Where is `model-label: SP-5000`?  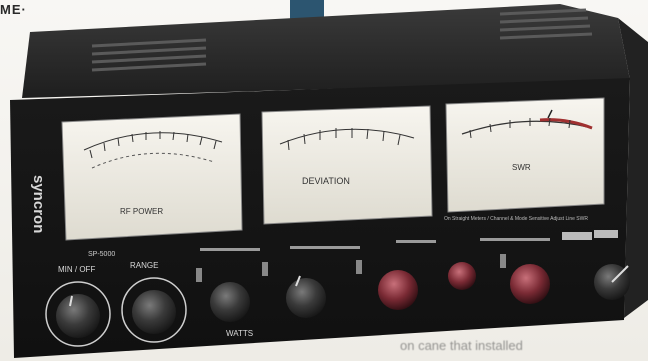 model-label: SP-5000 is located at coordinates (101, 254).